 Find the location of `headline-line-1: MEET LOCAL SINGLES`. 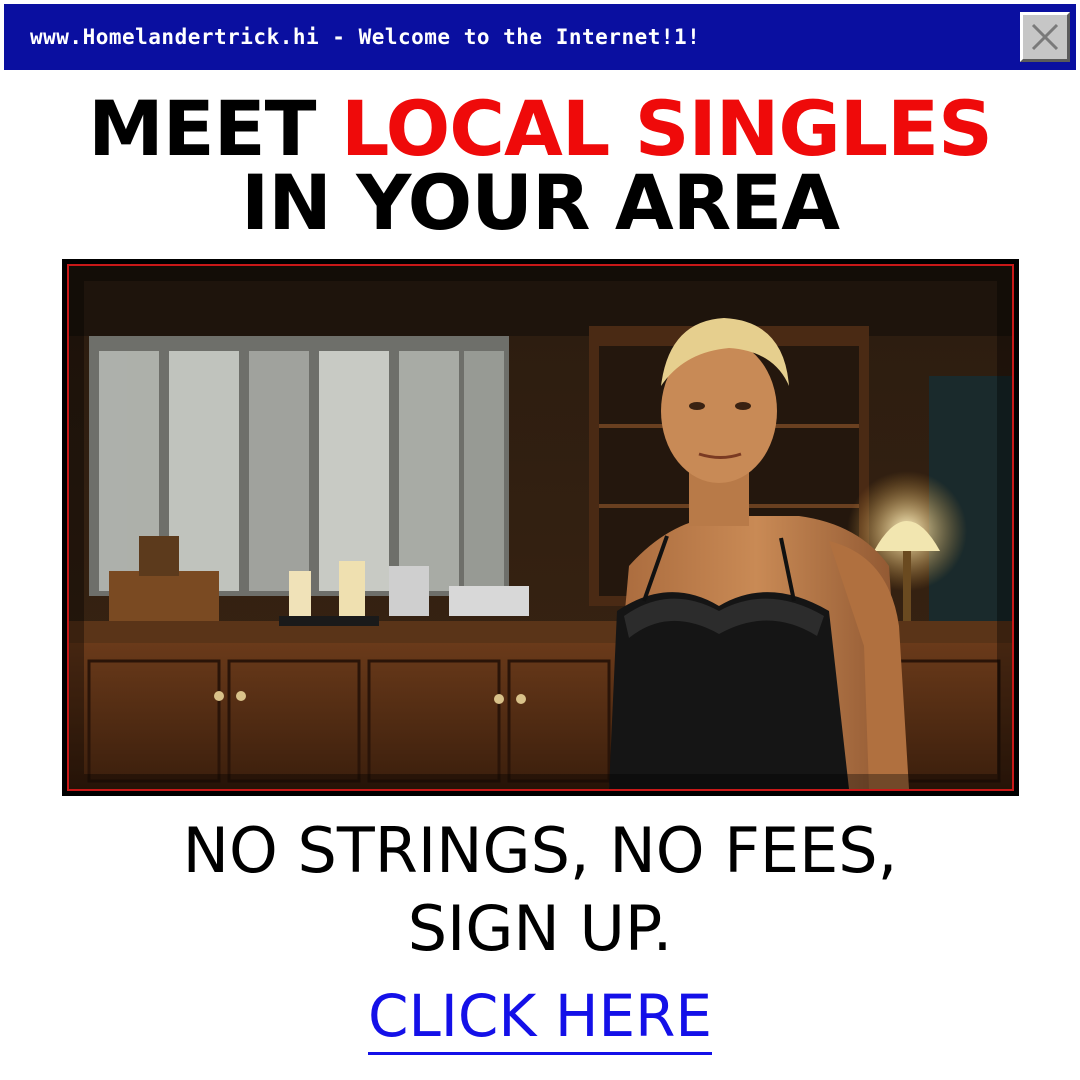

headline-line-1: MEET LOCAL SINGLES is located at coordinates (540, 129).